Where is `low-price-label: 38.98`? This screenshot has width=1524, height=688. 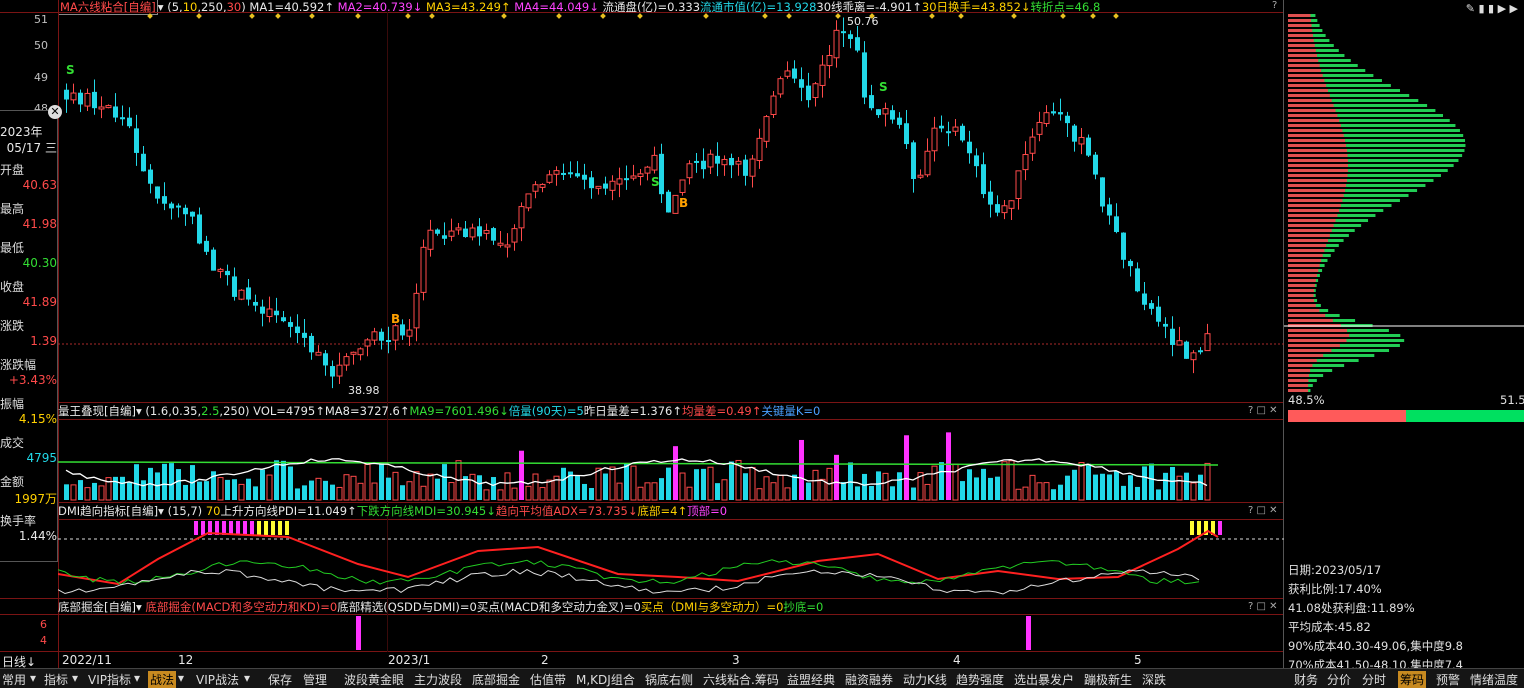 low-price-label: 38.98 is located at coordinates (364, 390).